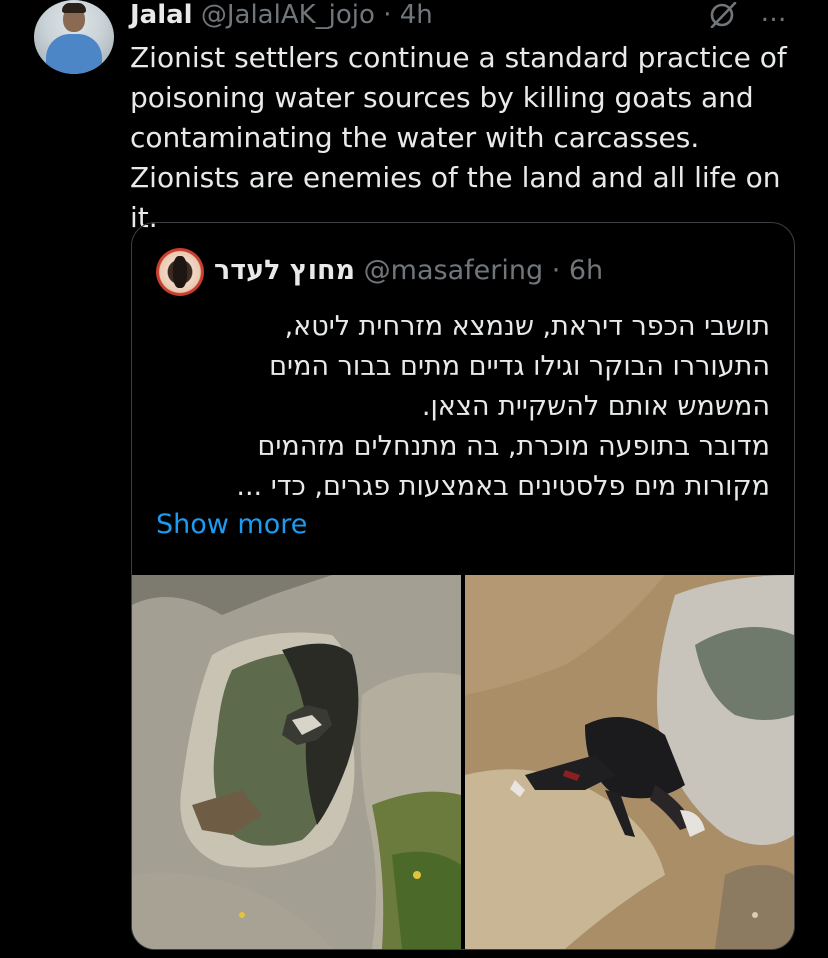  Describe the element at coordinates (180, 272) in the screenshot. I see `quoted-avatar` at that location.